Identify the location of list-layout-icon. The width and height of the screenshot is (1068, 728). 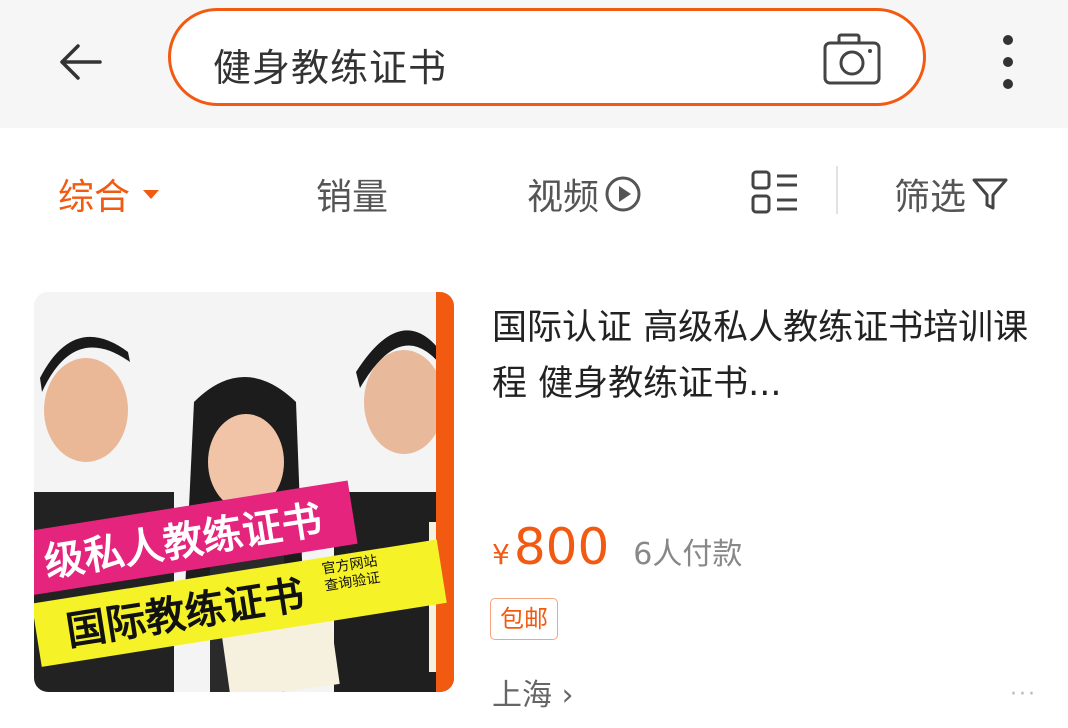
(774, 192).